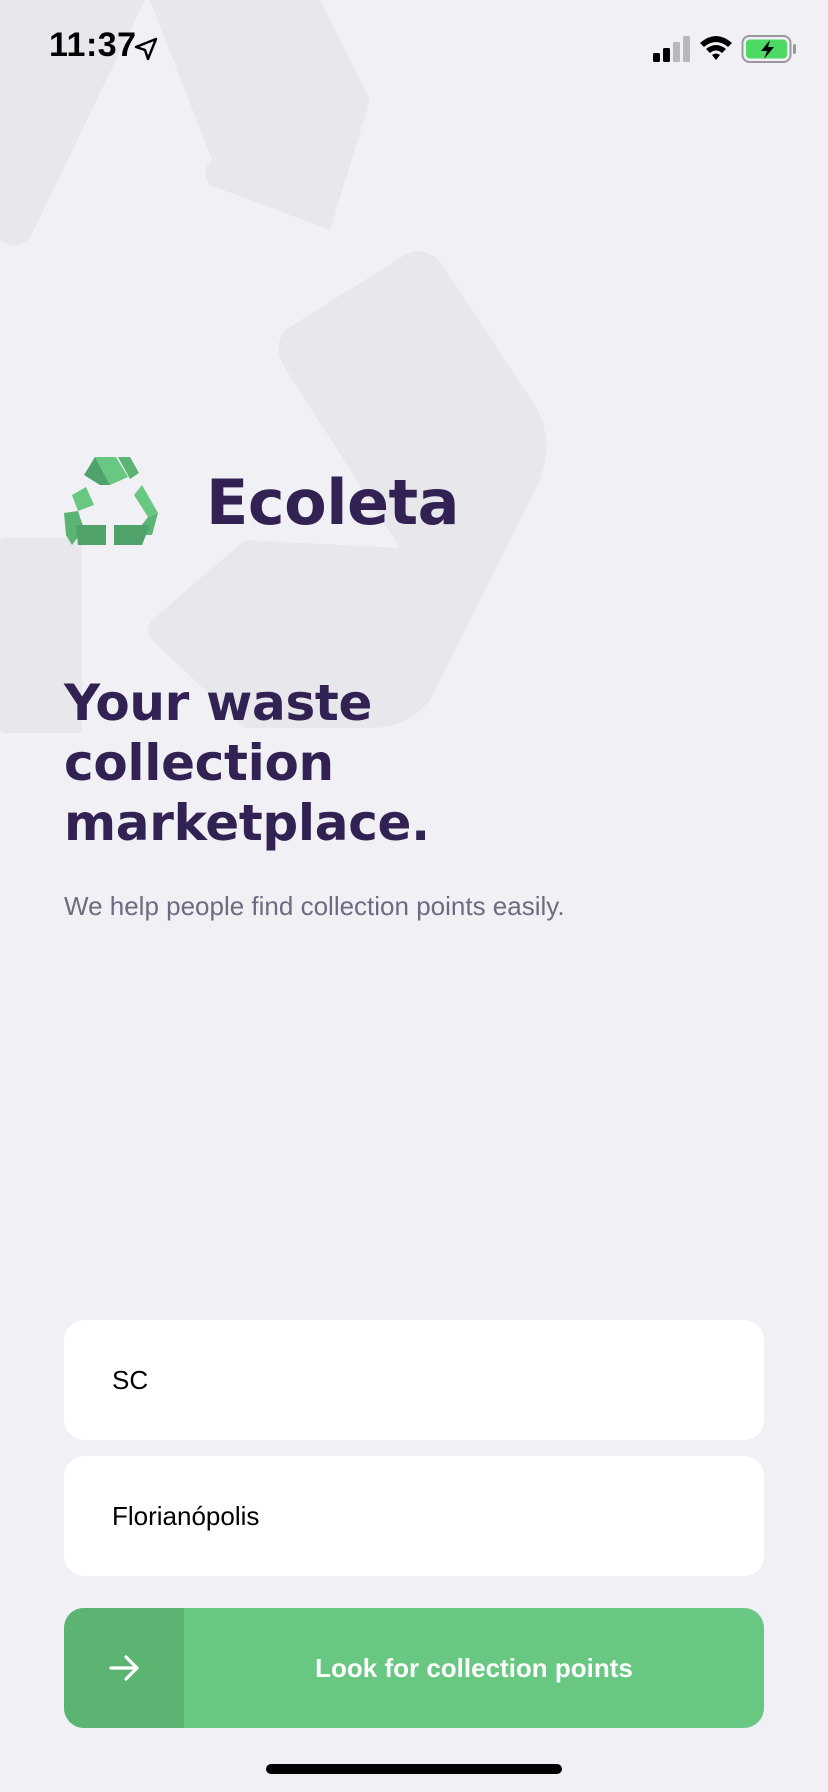  What do you see at coordinates (768, 49) in the screenshot?
I see `battery-charging-icon` at bounding box center [768, 49].